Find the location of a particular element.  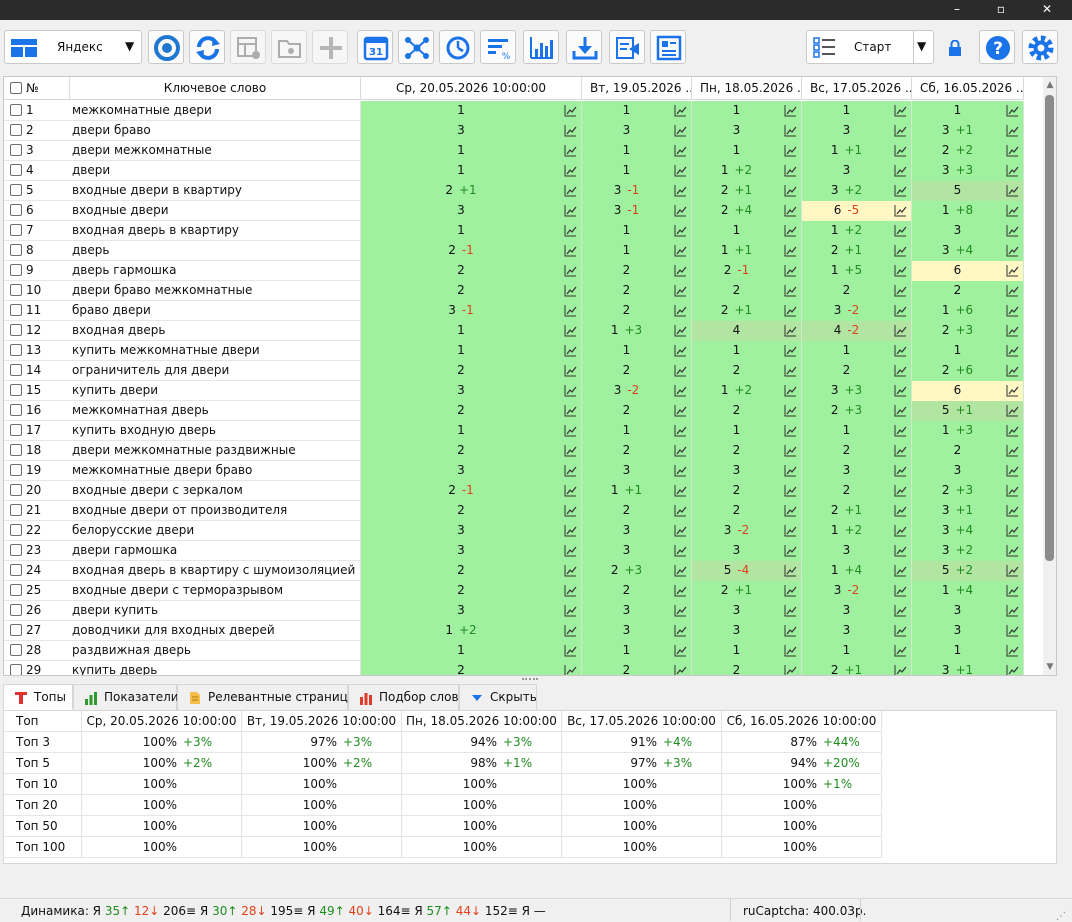

table-settings-button is located at coordinates (248, 47).